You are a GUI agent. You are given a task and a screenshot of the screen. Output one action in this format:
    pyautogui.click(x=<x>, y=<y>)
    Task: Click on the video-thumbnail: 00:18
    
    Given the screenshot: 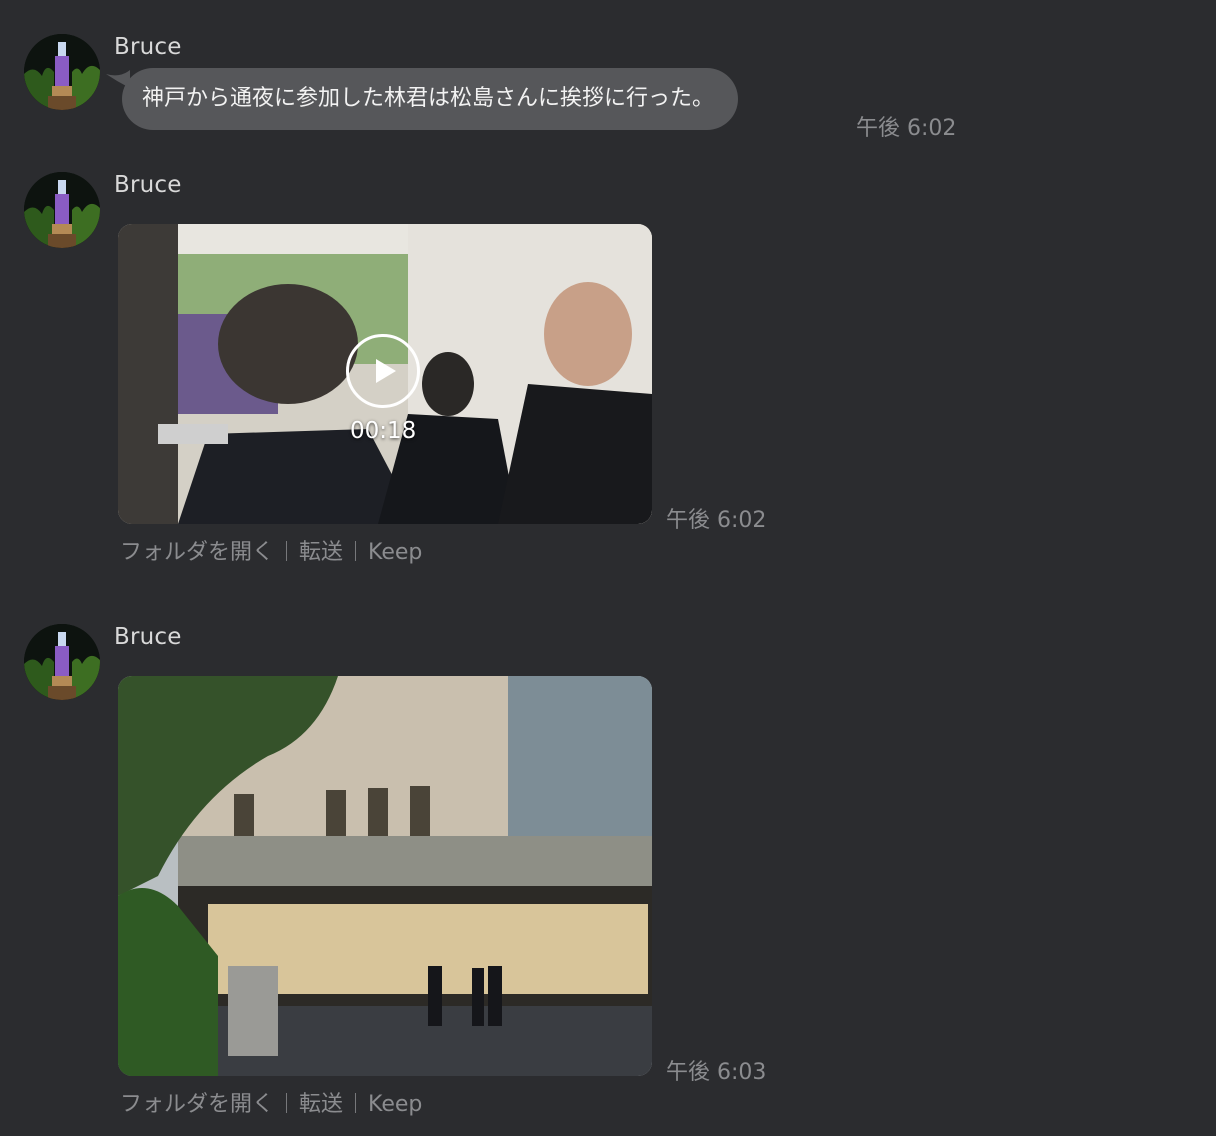 What is the action you would take?
    pyautogui.click(x=385, y=374)
    